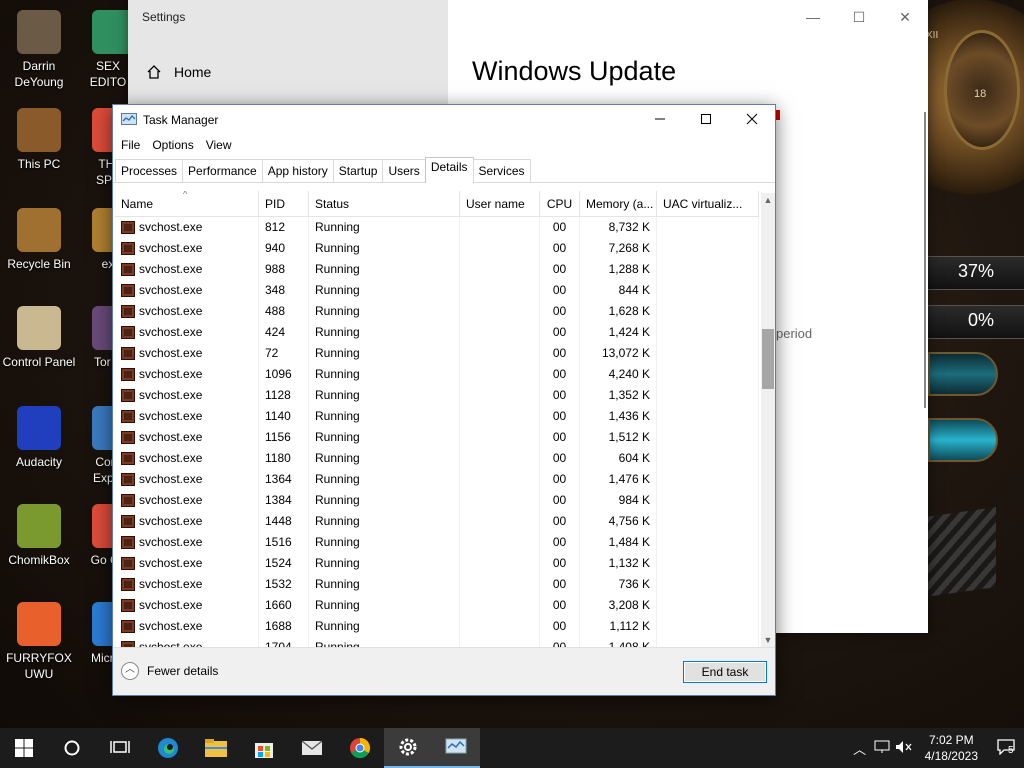  What do you see at coordinates (172, 145) in the screenshot?
I see `menu-item-options: Options` at bounding box center [172, 145].